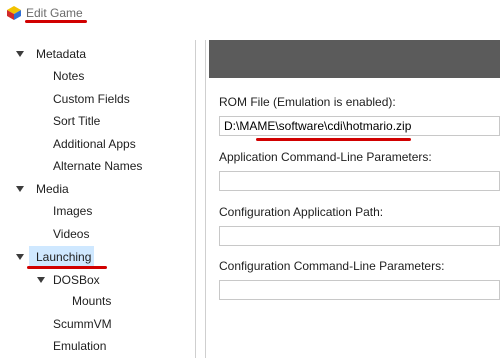 The image size is (500, 358). I want to click on tree-item-images: Images, so click(72, 211).